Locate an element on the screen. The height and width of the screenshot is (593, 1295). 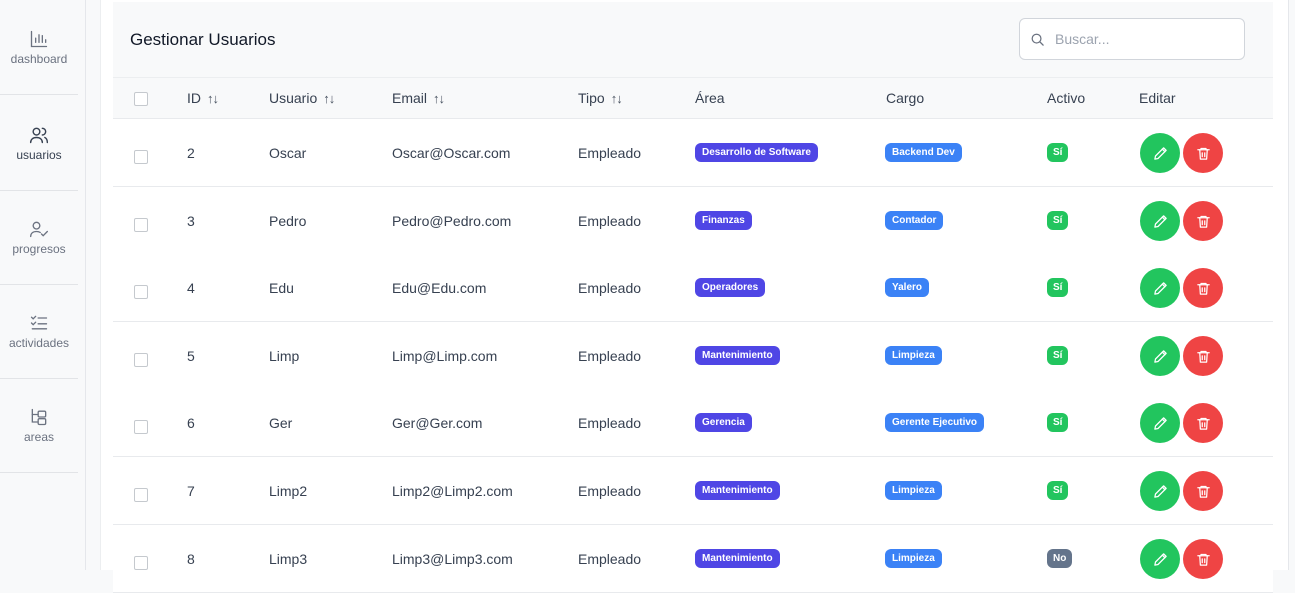
cargo-badge: Yalero is located at coordinates (907, 287).